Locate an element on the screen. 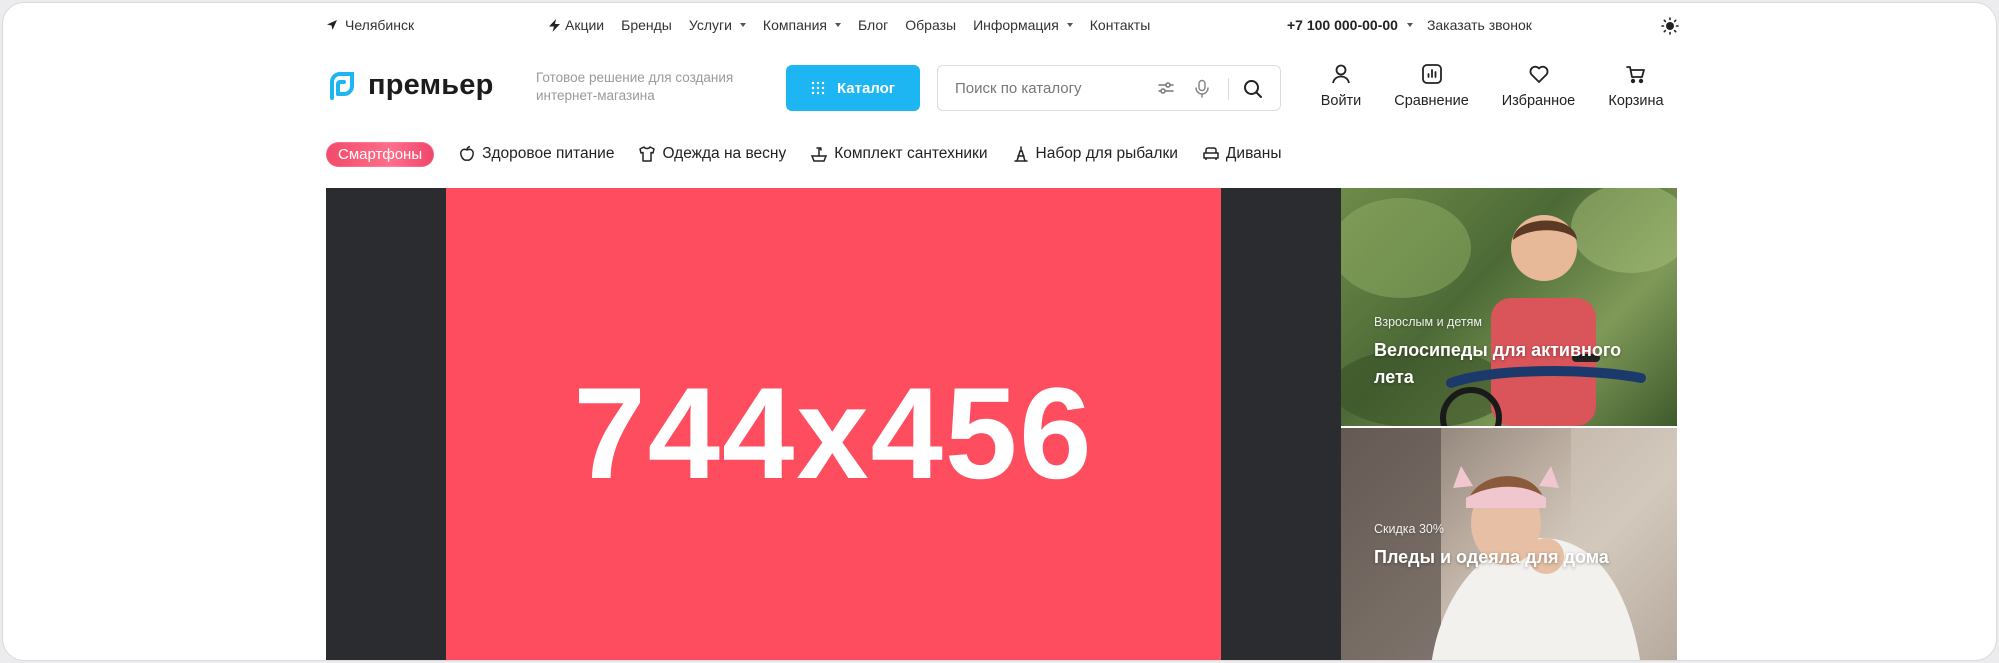 The width and height of the screenshot is (1999, 663). nav-item-brands: Бренды is located at coordinates (646, 25).